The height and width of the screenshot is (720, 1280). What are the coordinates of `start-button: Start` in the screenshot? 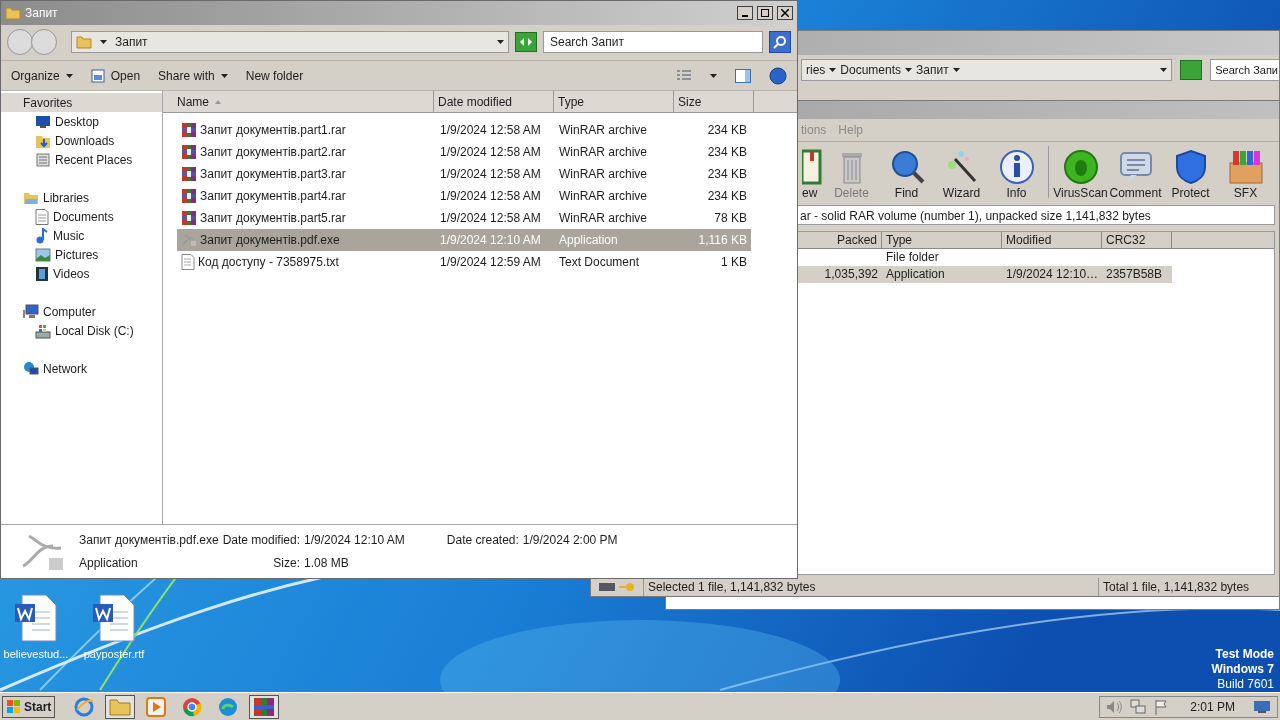 It's located at (29, 706).